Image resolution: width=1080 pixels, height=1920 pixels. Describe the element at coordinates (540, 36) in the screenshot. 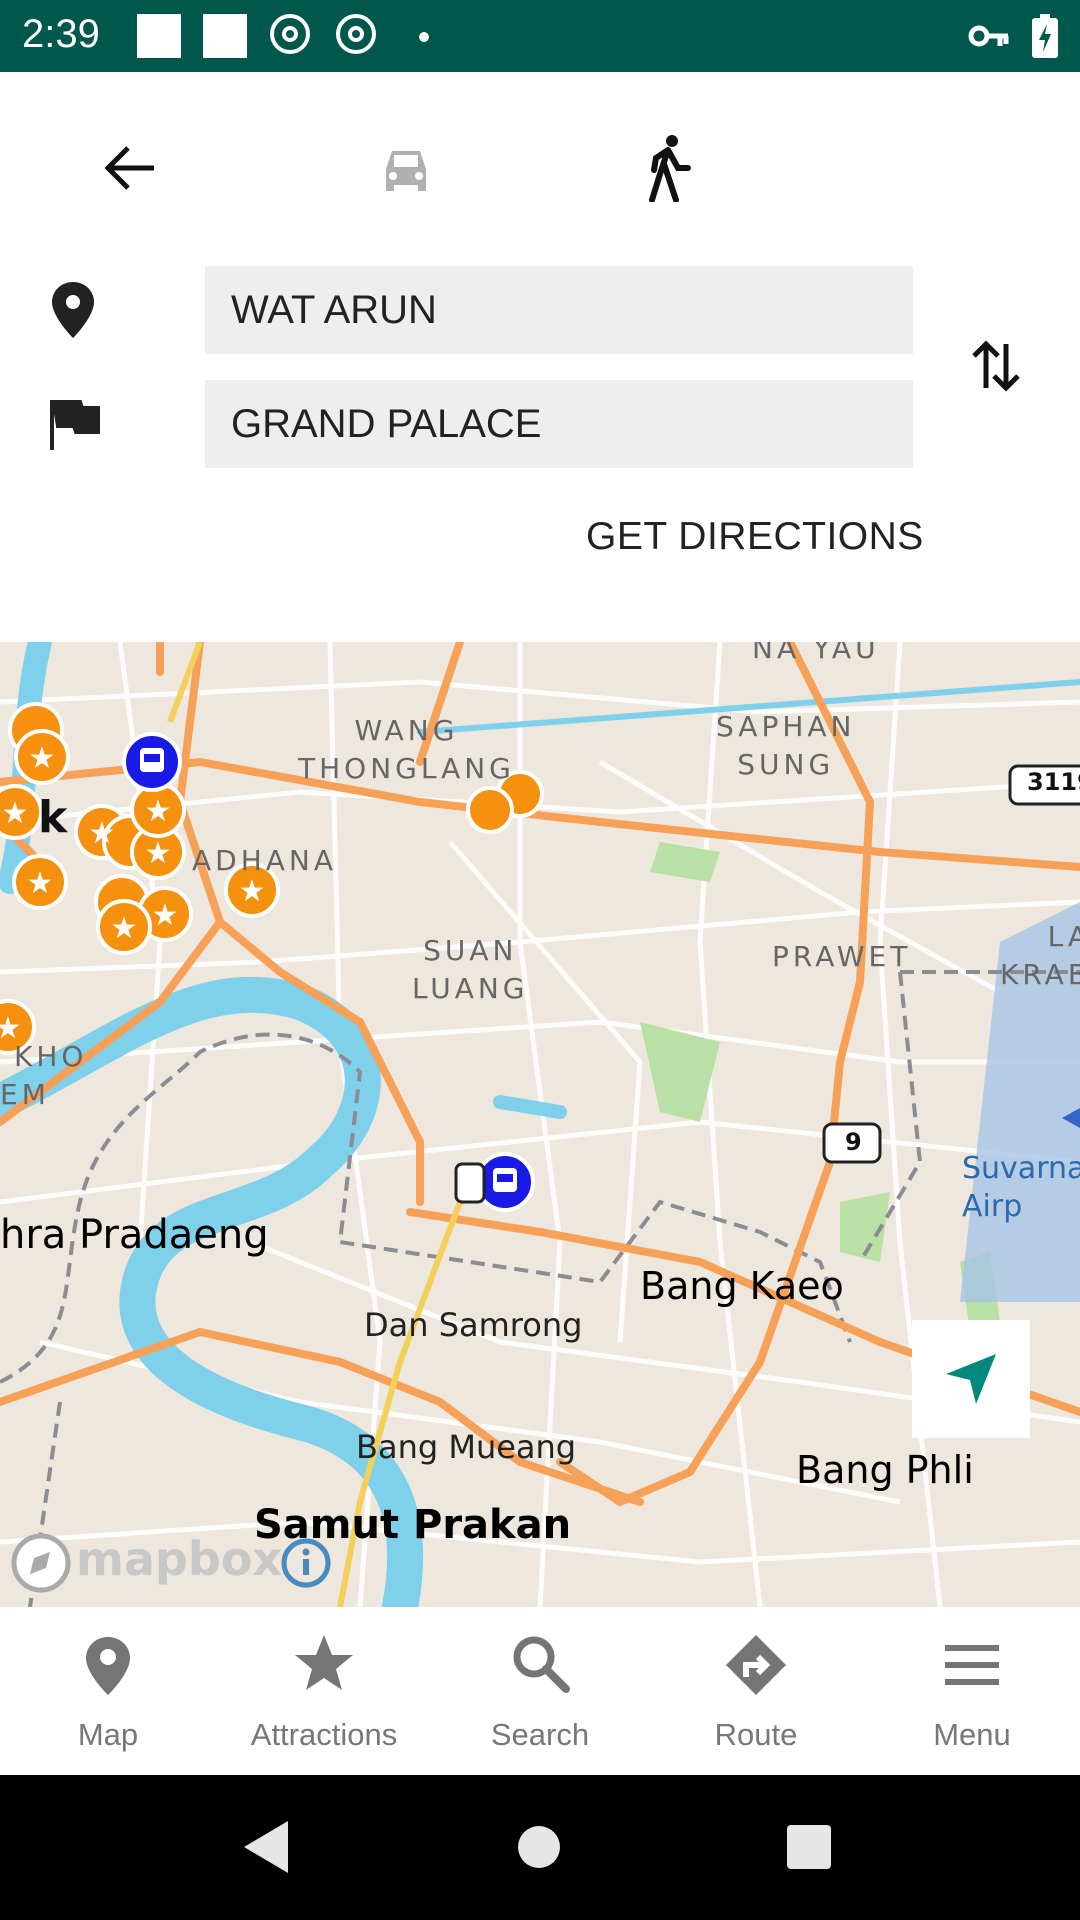

I see `status-bar: 2:39` at that location.